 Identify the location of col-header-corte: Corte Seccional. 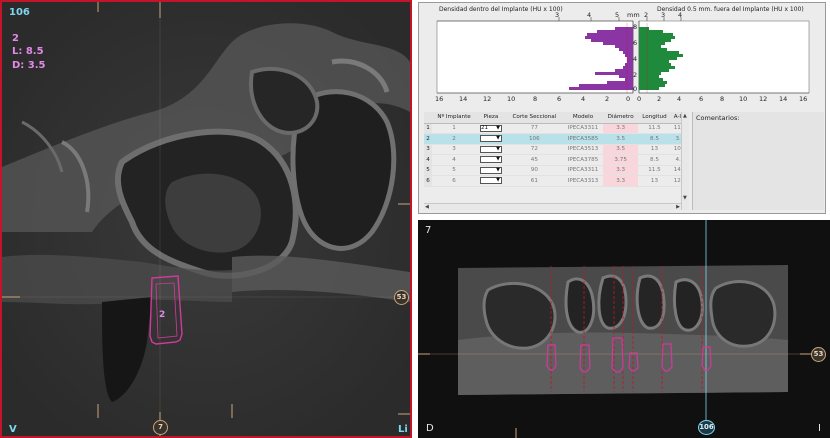
(534, 118).